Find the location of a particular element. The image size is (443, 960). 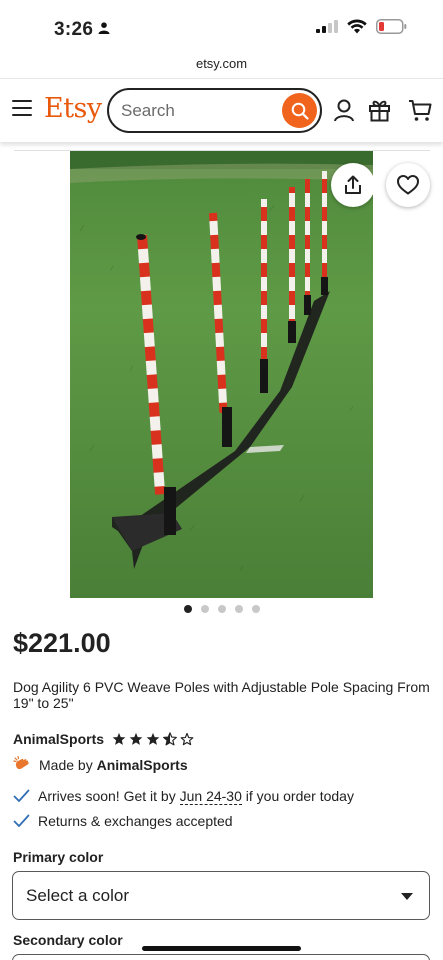

carousel-dots is located at coordinates (221, 609).